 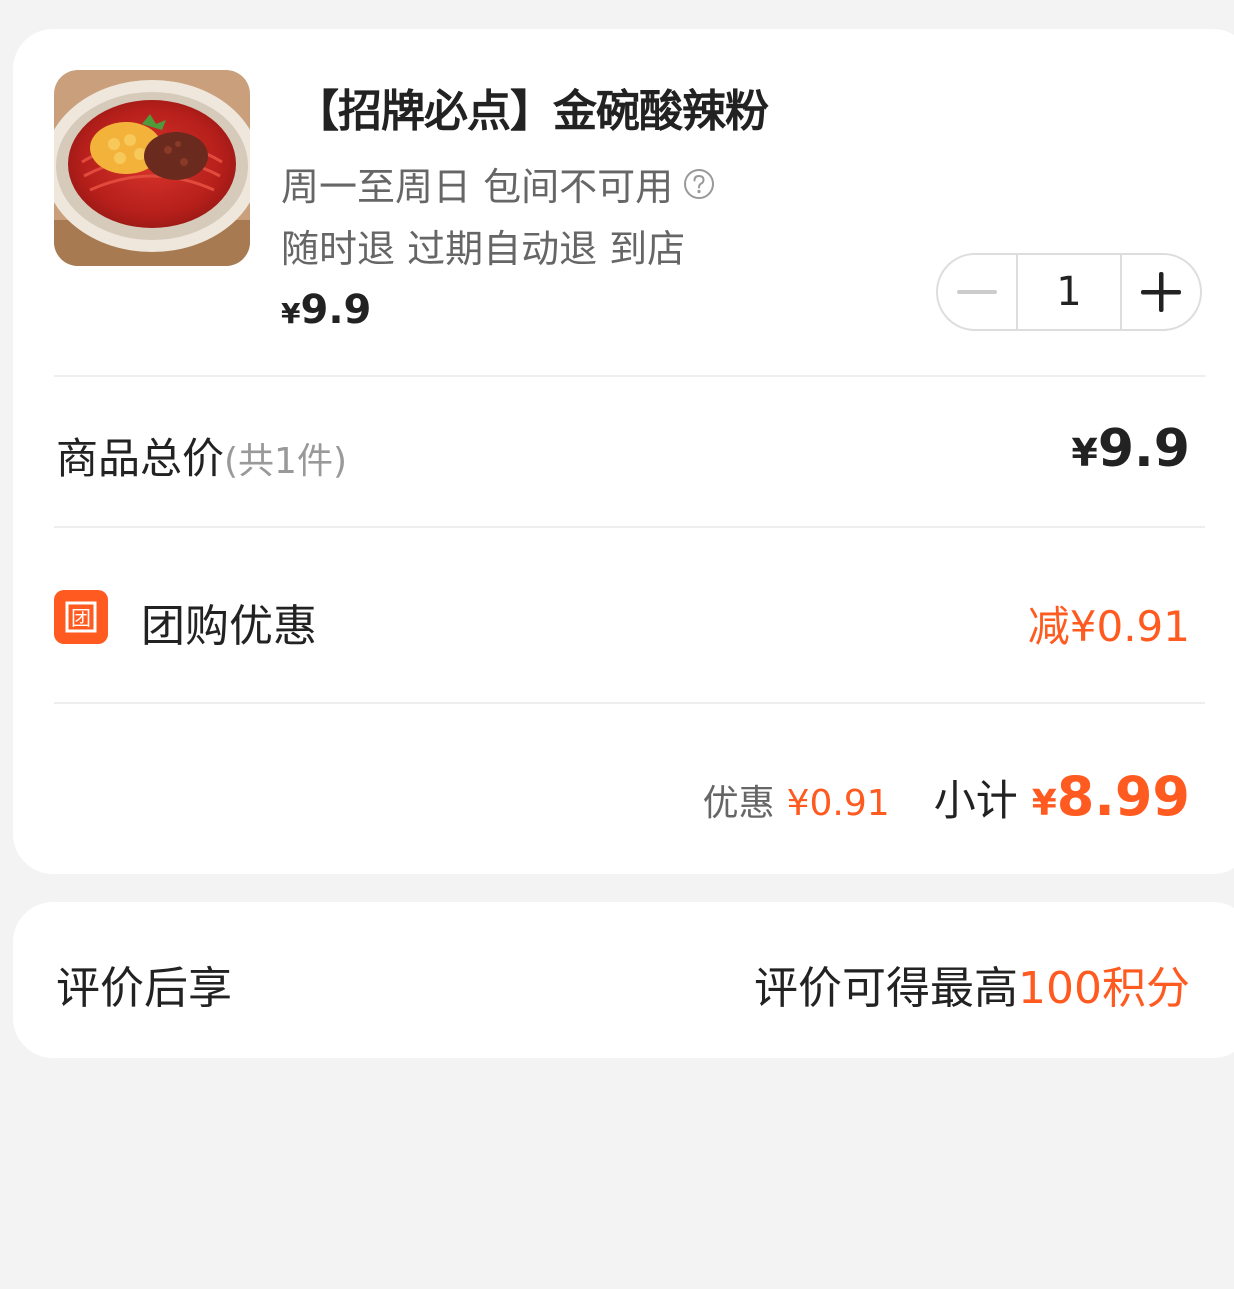 What do you see at coordinates (1123, 796) in the screenshot?
I see `subtotal-value: 8.99` at bounding box center [1123, 796].